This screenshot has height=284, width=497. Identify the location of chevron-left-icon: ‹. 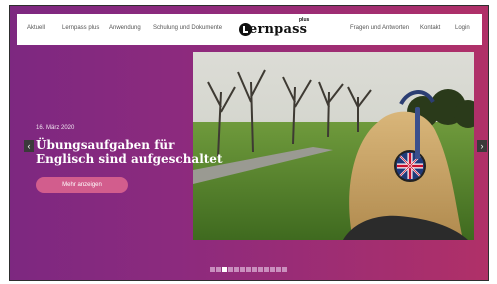
(29, 146).